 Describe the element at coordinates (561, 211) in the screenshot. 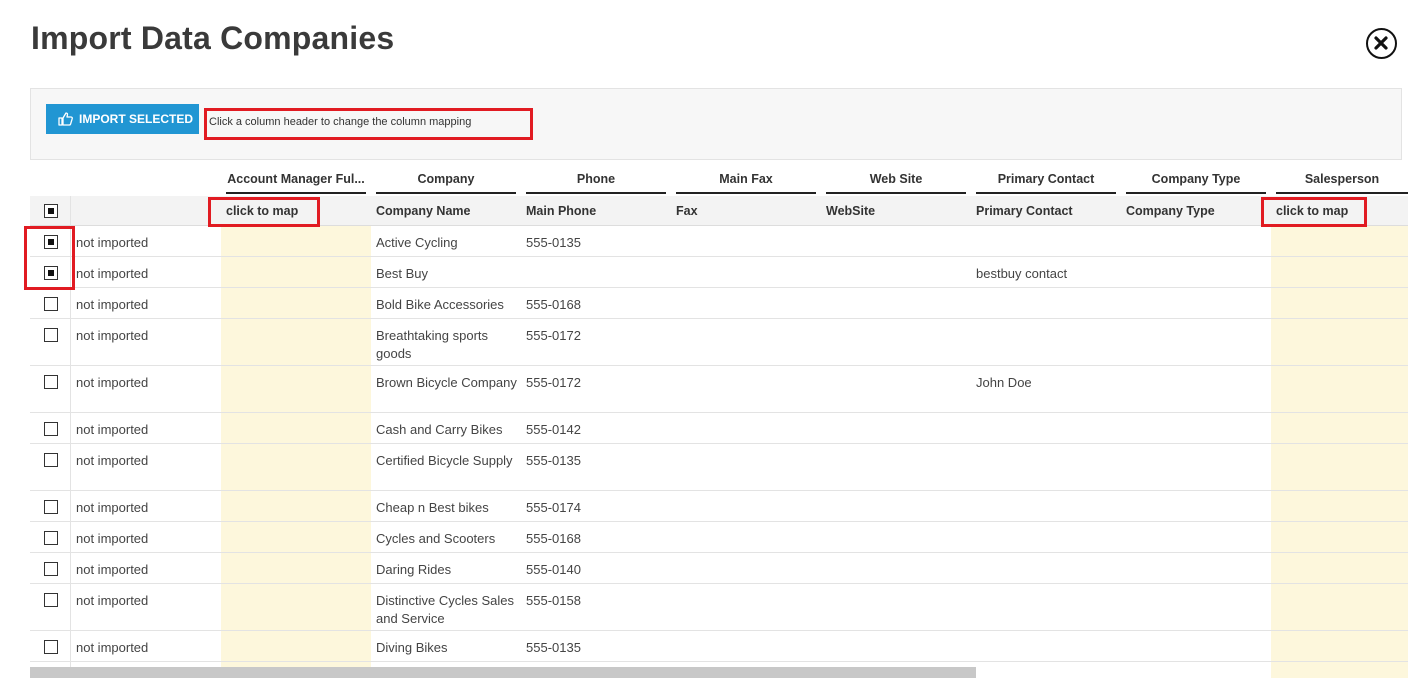

I see `mapping-phone: Main Phone` at that location.